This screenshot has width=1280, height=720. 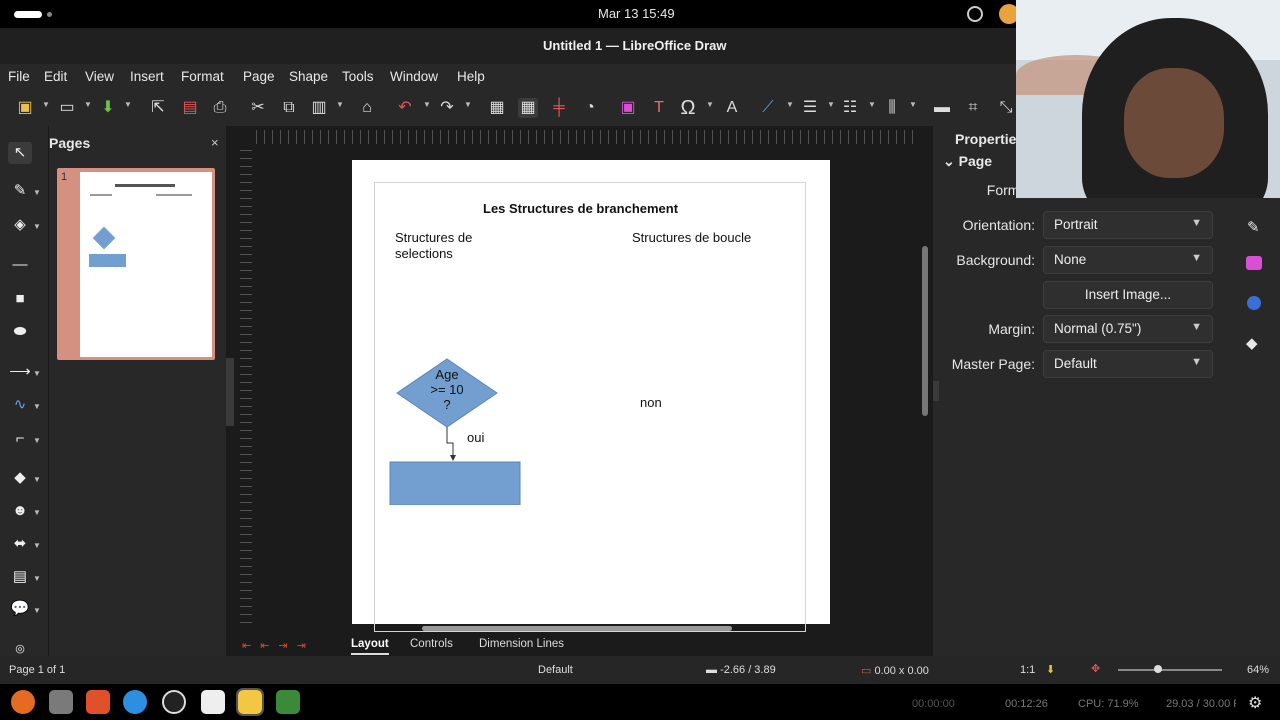 What do you see at coordinates (108, 108) in the screenshot?
I see `save-icon: ⬇` at bounding box center [108, 108].